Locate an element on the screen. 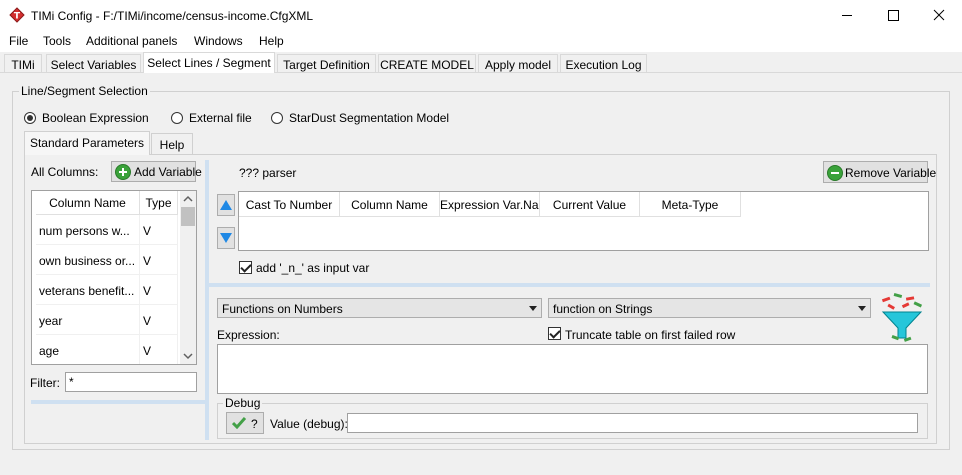 This screenshot has height=475, width=962. list-item: age is located at coordinates (88, 349).